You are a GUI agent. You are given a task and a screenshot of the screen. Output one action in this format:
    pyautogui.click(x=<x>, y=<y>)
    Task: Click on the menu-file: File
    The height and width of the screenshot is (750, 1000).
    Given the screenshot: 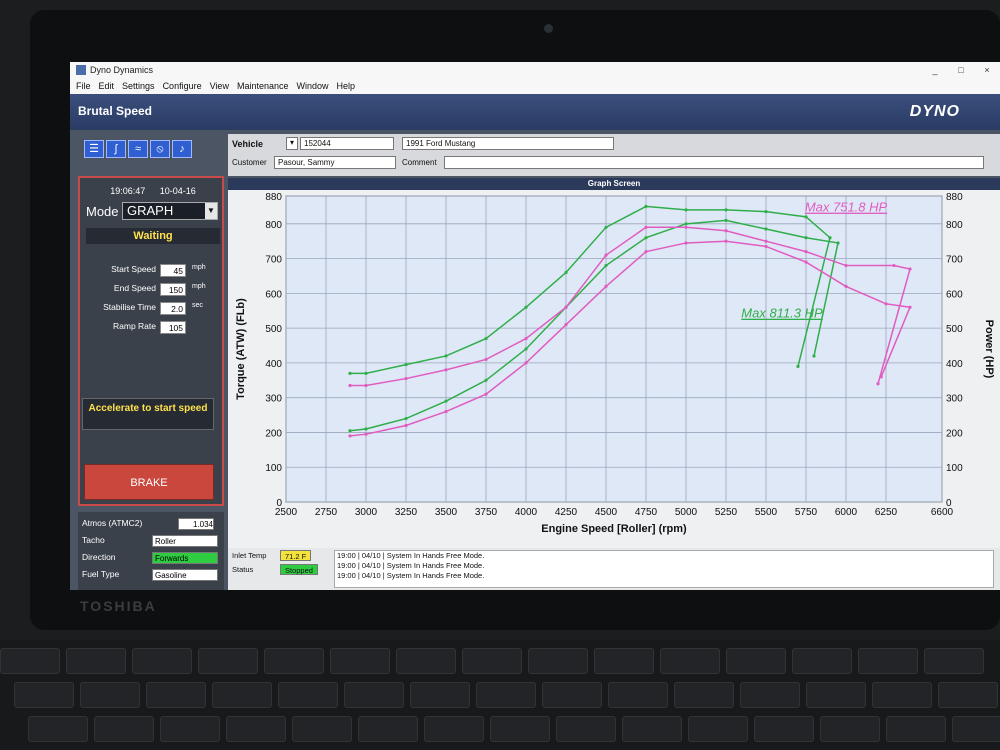 What is the action you would take?
    pyautogui.click(x=83, y=86)
    